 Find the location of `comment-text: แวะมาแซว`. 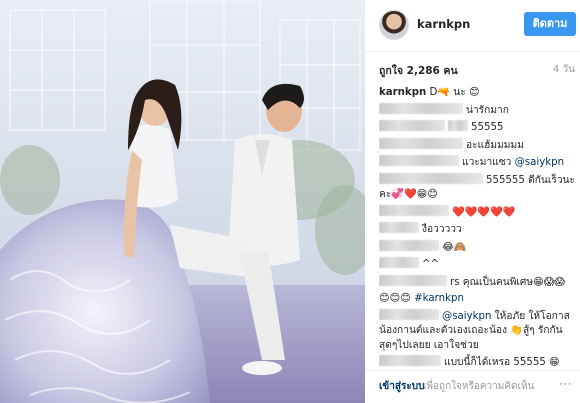

comment-text: แวะมาแซว is located at coordinates (487, 162).